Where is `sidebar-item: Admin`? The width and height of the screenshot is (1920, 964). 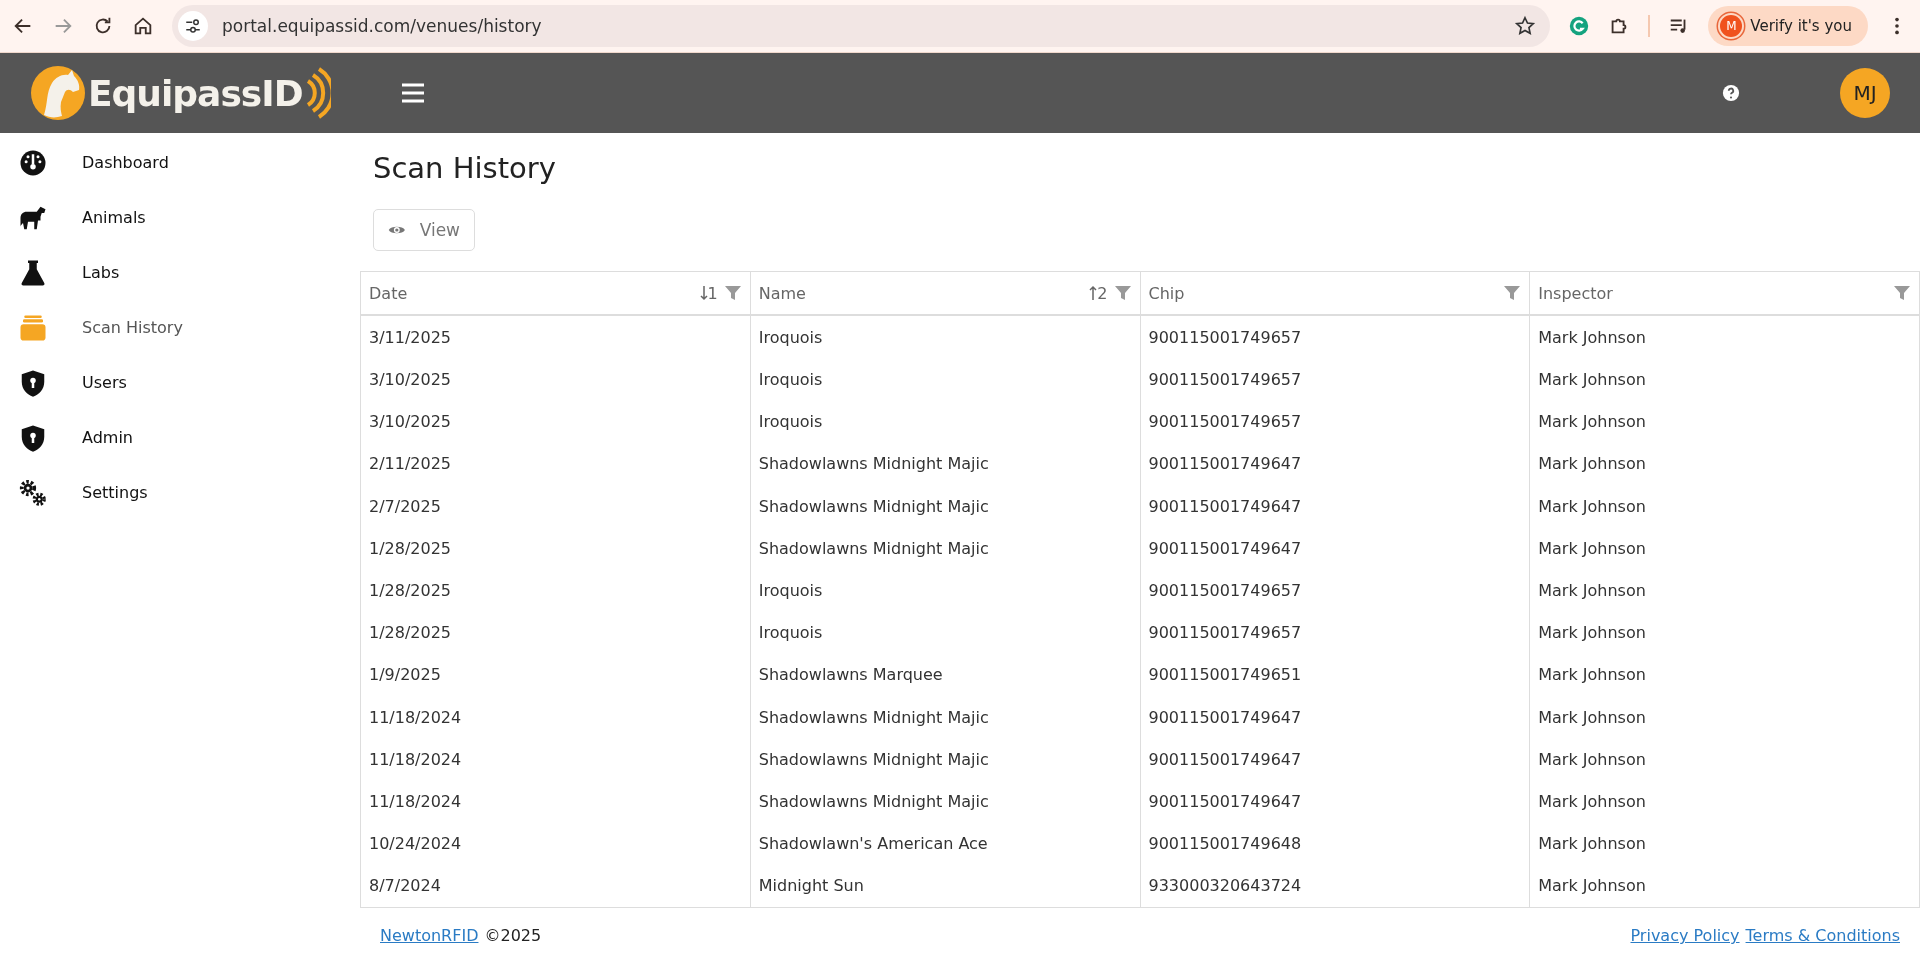 sidebar-item: Admin is located at coordinates (180, 437).